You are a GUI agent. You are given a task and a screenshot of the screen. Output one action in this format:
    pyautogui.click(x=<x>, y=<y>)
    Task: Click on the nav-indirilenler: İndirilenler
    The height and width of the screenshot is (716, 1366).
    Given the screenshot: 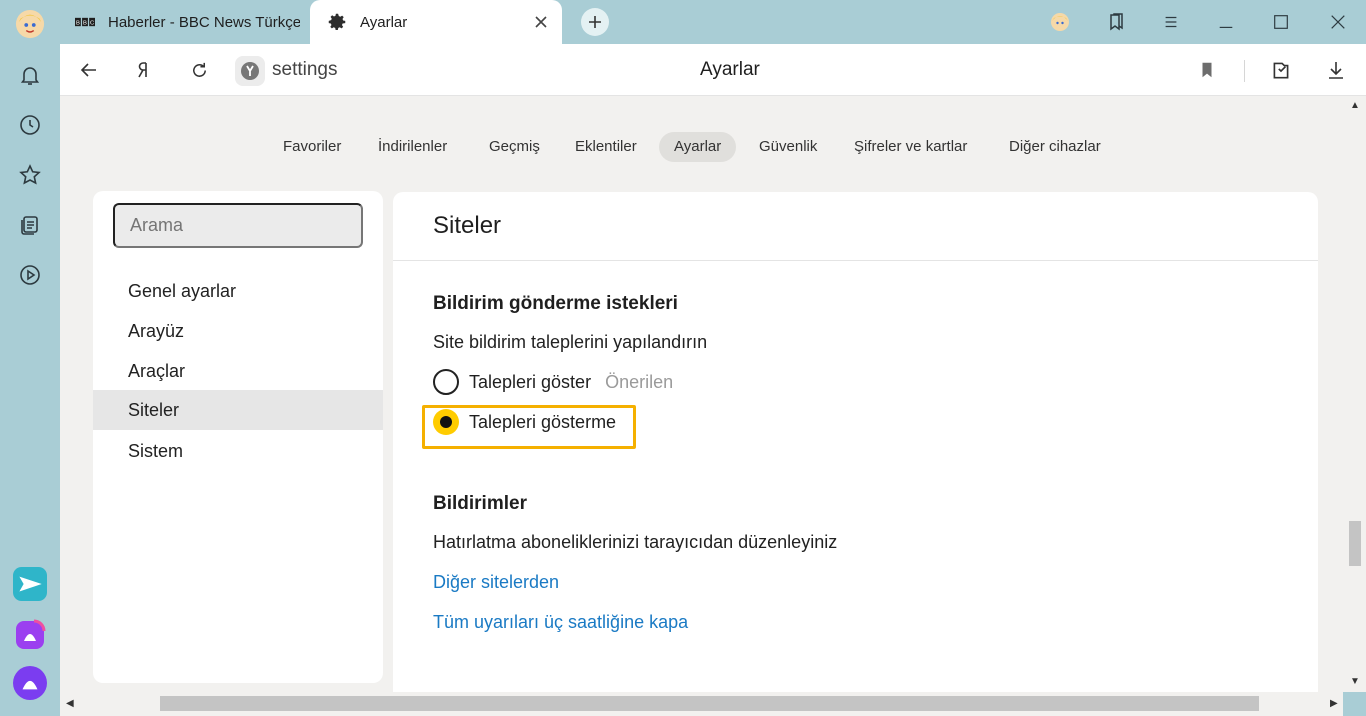 What is the action you would take?
    pyautogui.click(x=412, y=147)
    